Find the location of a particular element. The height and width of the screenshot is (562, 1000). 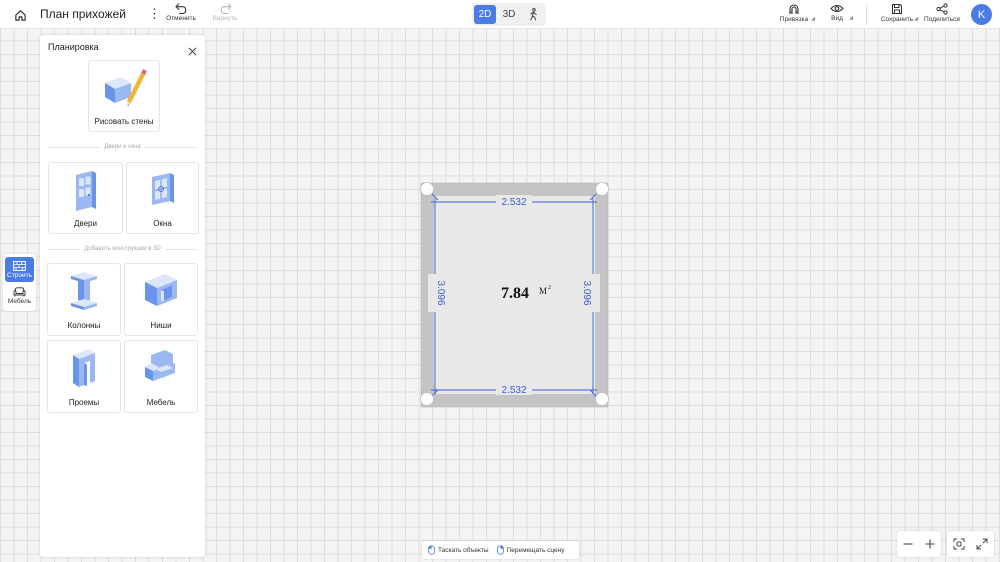

mode-furniture-button: Мебель is located at coordinates (19, 295).